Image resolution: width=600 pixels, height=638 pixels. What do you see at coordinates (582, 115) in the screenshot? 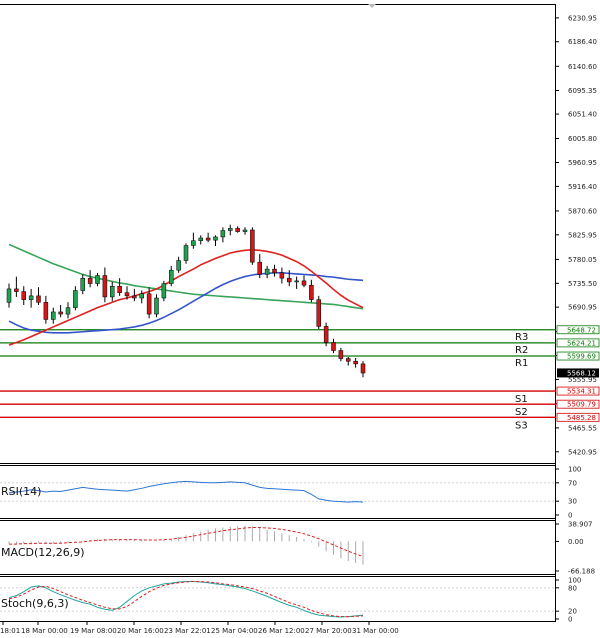
I see `price-tick-label: 6051.40` at bounding box center [582, 115].